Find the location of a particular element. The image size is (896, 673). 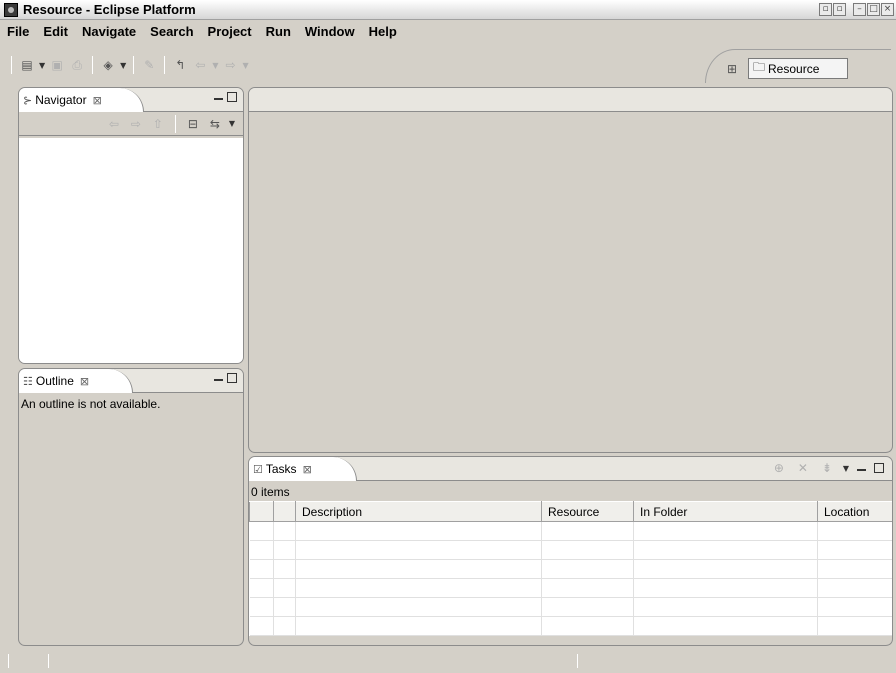

column-header-location: Location is located at coordinates (854, 511).